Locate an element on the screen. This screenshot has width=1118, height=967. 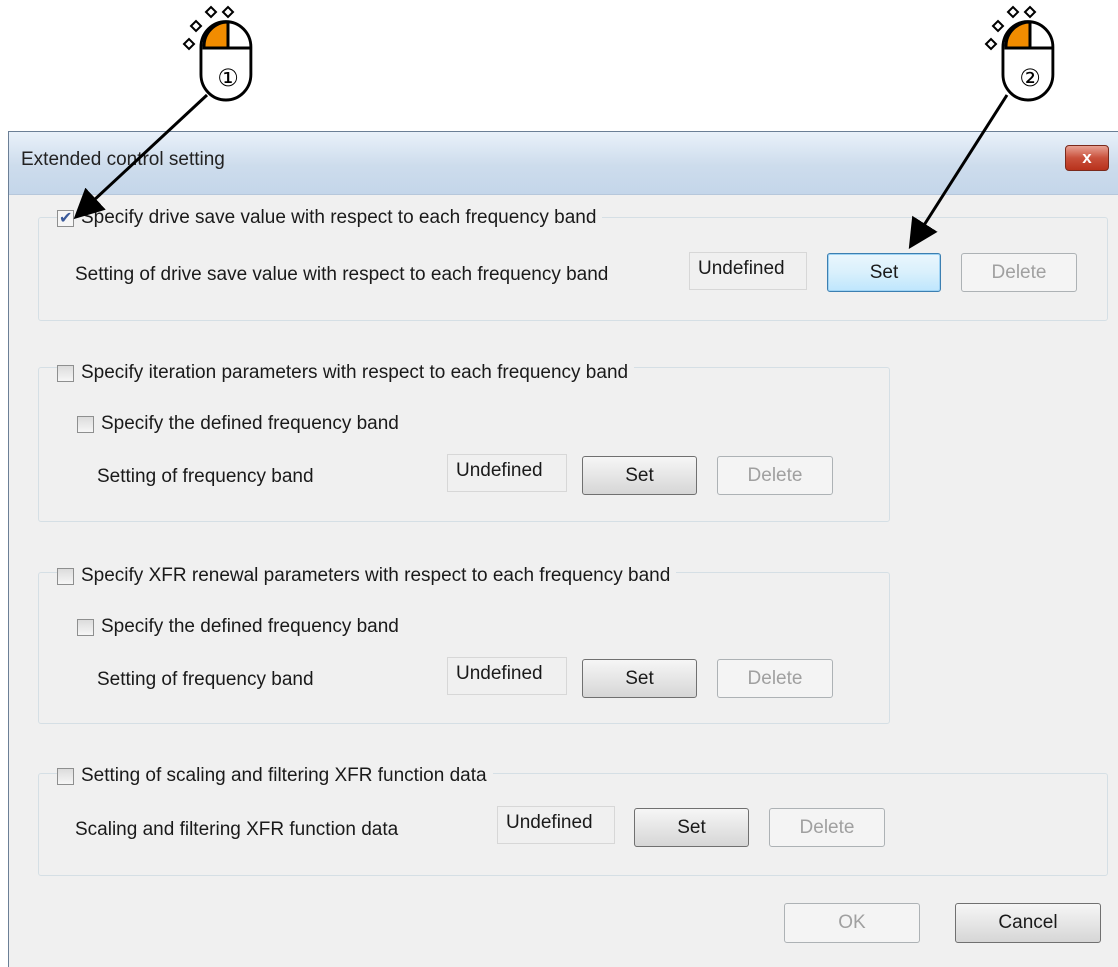
arrow-to-set-button is located at coordinates (958, 172).